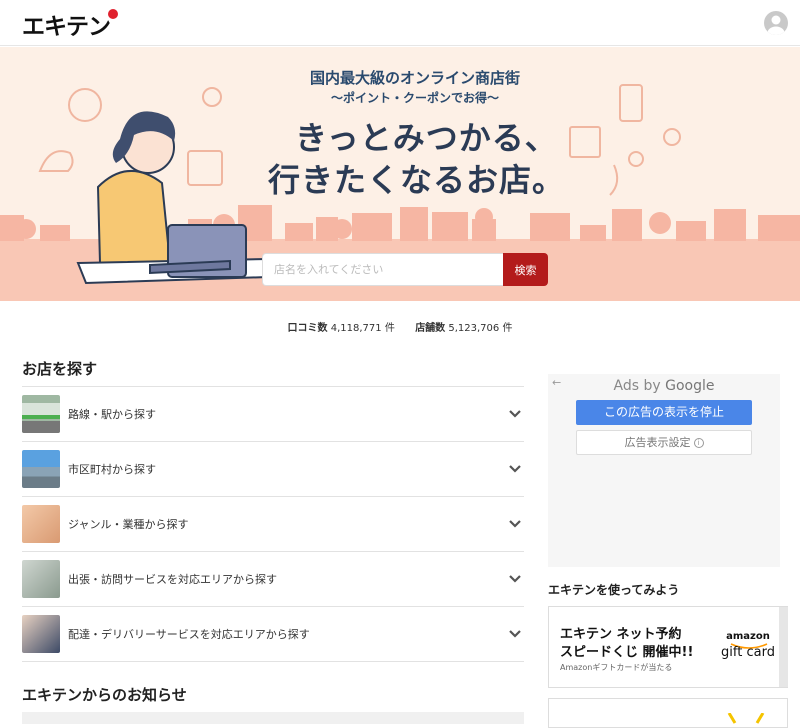 This screenshot has width=800, height=728. Describe the element at coordinates (356, 328) in the screenshot. I see `reviews-count-value: 4,118,771` at that location.